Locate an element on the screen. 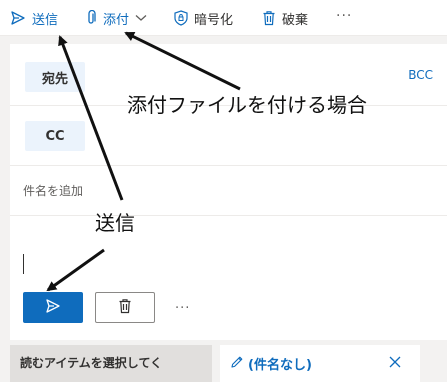 The image size is (447, 382). toolbar-send-label: 送信 is located at coordinates (45, 20).